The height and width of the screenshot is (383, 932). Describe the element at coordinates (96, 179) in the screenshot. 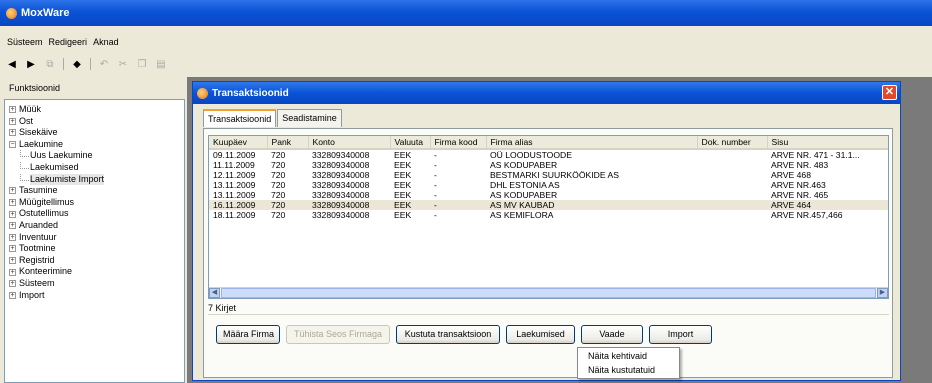

I see `tree-item: Laekumiste Import` at that location.